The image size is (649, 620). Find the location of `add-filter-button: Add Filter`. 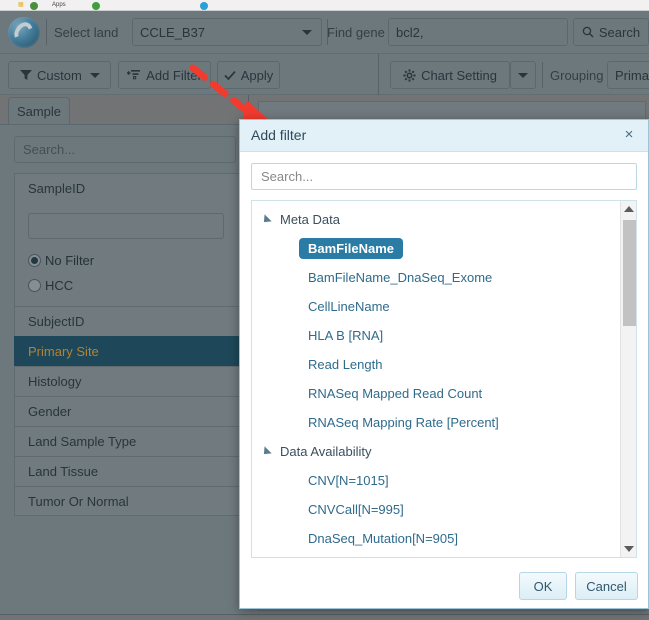

add-filter-button: Add Filter is located at coordinates (164, 75).